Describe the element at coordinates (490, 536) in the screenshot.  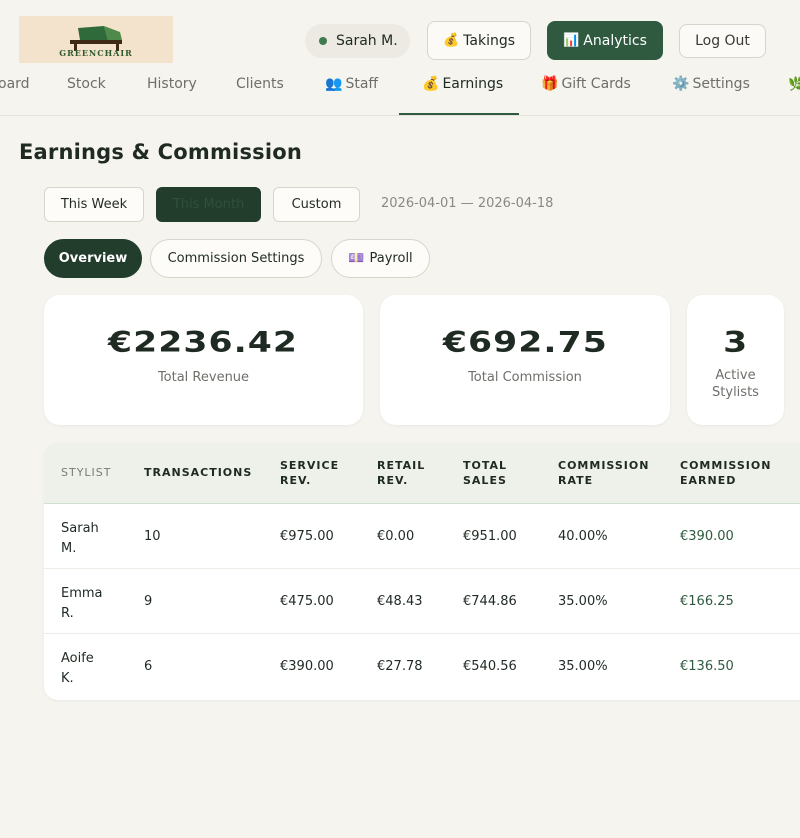
I see `total-sales-cell: €951.00` at that location.